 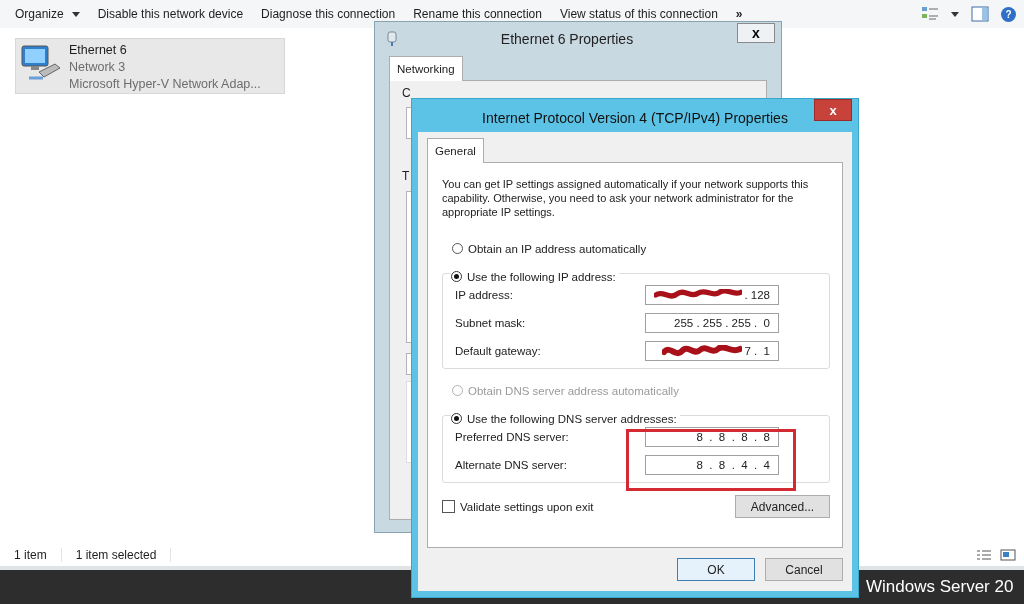 I want to click on tab: Networking, so click(x=426, y=68).